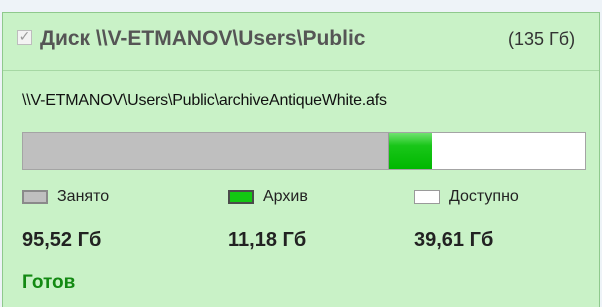 Image resolution: width=602 pixels, height=307 pixels. I want to click on status-text: Готов, so click(49, 282).